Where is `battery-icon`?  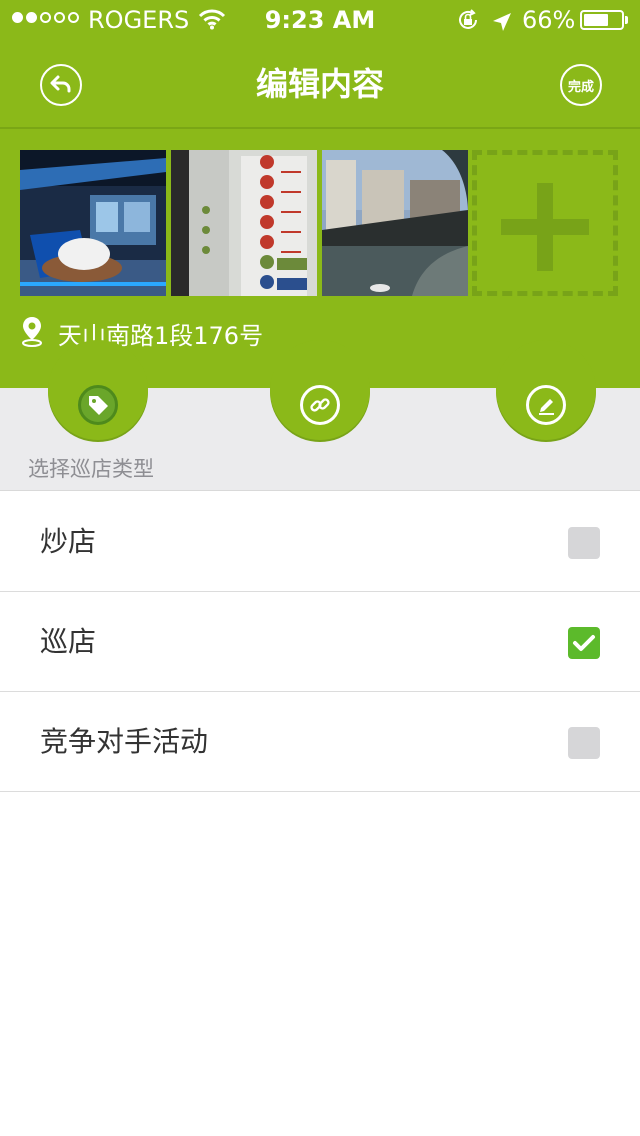
battery-icon is located at coordinates (602, 20).